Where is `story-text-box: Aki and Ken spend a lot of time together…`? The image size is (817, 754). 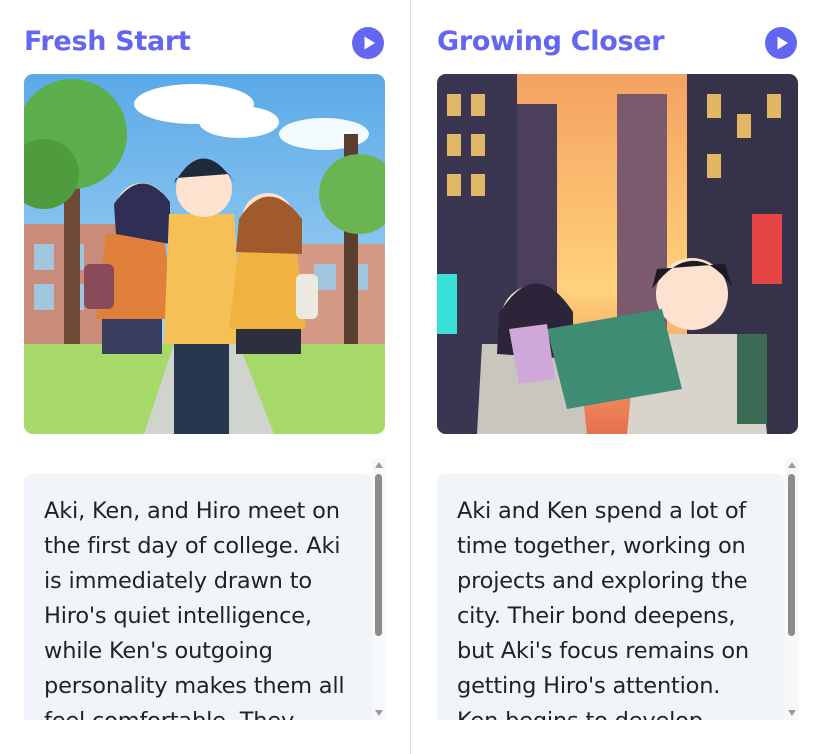 story-text-box: Aki and Ken spend a lot of time together… is located at coordinates (611, 597).